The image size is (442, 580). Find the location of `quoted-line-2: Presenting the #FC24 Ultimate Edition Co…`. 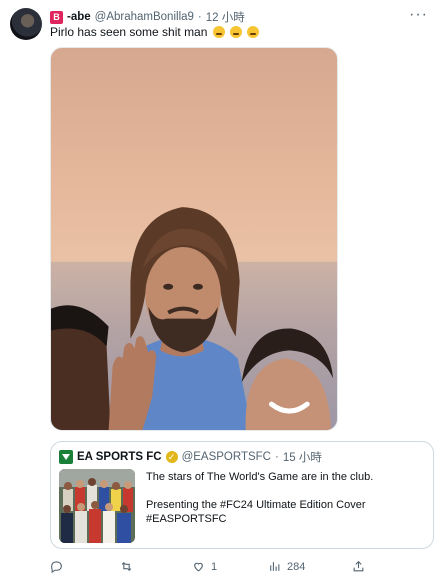

quoted-line-2: Presenting the #FC24 Ultimate Edition Co… is located at coordinates (256, 505).